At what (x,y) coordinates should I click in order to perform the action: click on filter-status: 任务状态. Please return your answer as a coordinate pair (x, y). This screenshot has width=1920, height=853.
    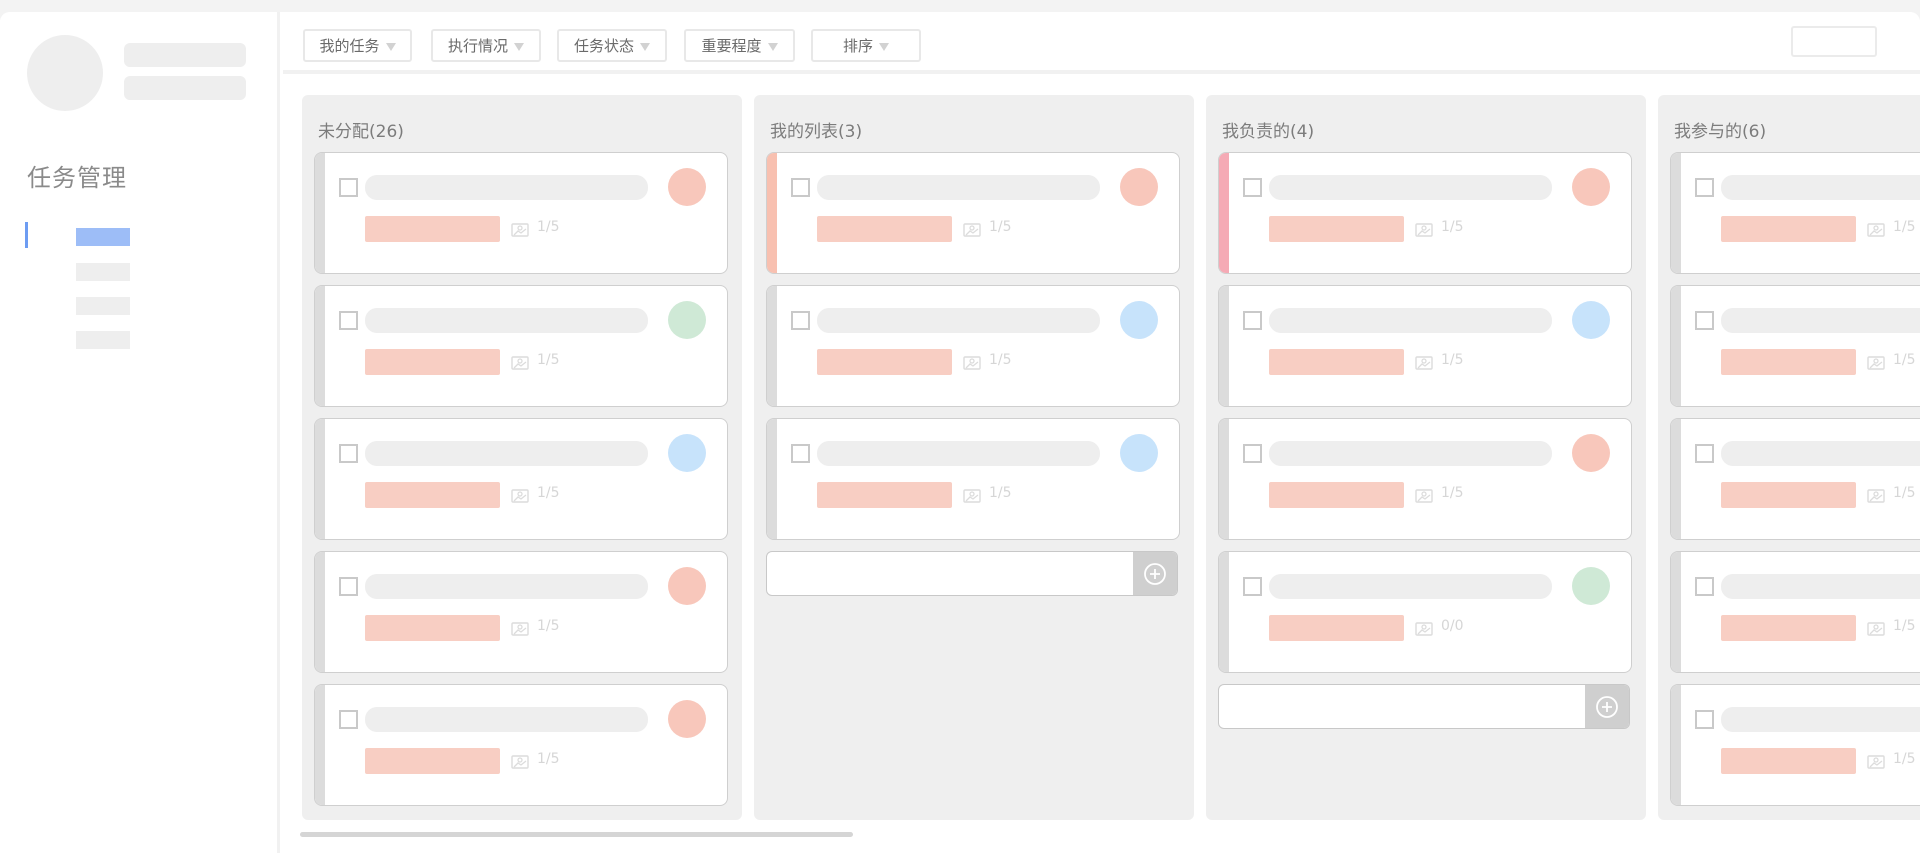
    Looking at the image, I should click on (612, 45).